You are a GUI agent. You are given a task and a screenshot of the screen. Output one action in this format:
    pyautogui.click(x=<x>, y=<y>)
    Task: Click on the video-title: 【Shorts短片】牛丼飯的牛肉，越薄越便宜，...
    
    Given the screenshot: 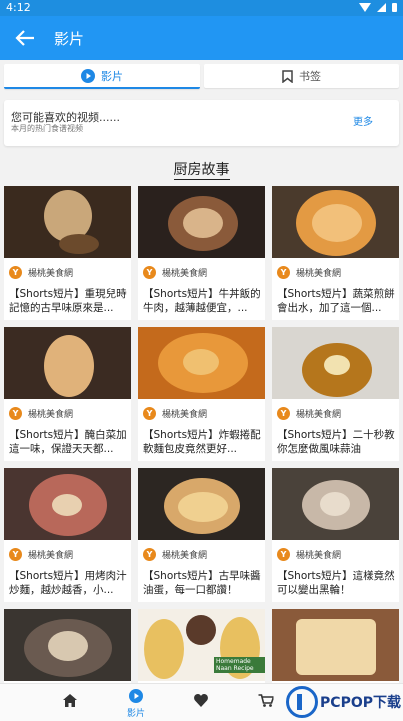 What is the action you would take?
    pyautogui.click(x=202, y=301)
    